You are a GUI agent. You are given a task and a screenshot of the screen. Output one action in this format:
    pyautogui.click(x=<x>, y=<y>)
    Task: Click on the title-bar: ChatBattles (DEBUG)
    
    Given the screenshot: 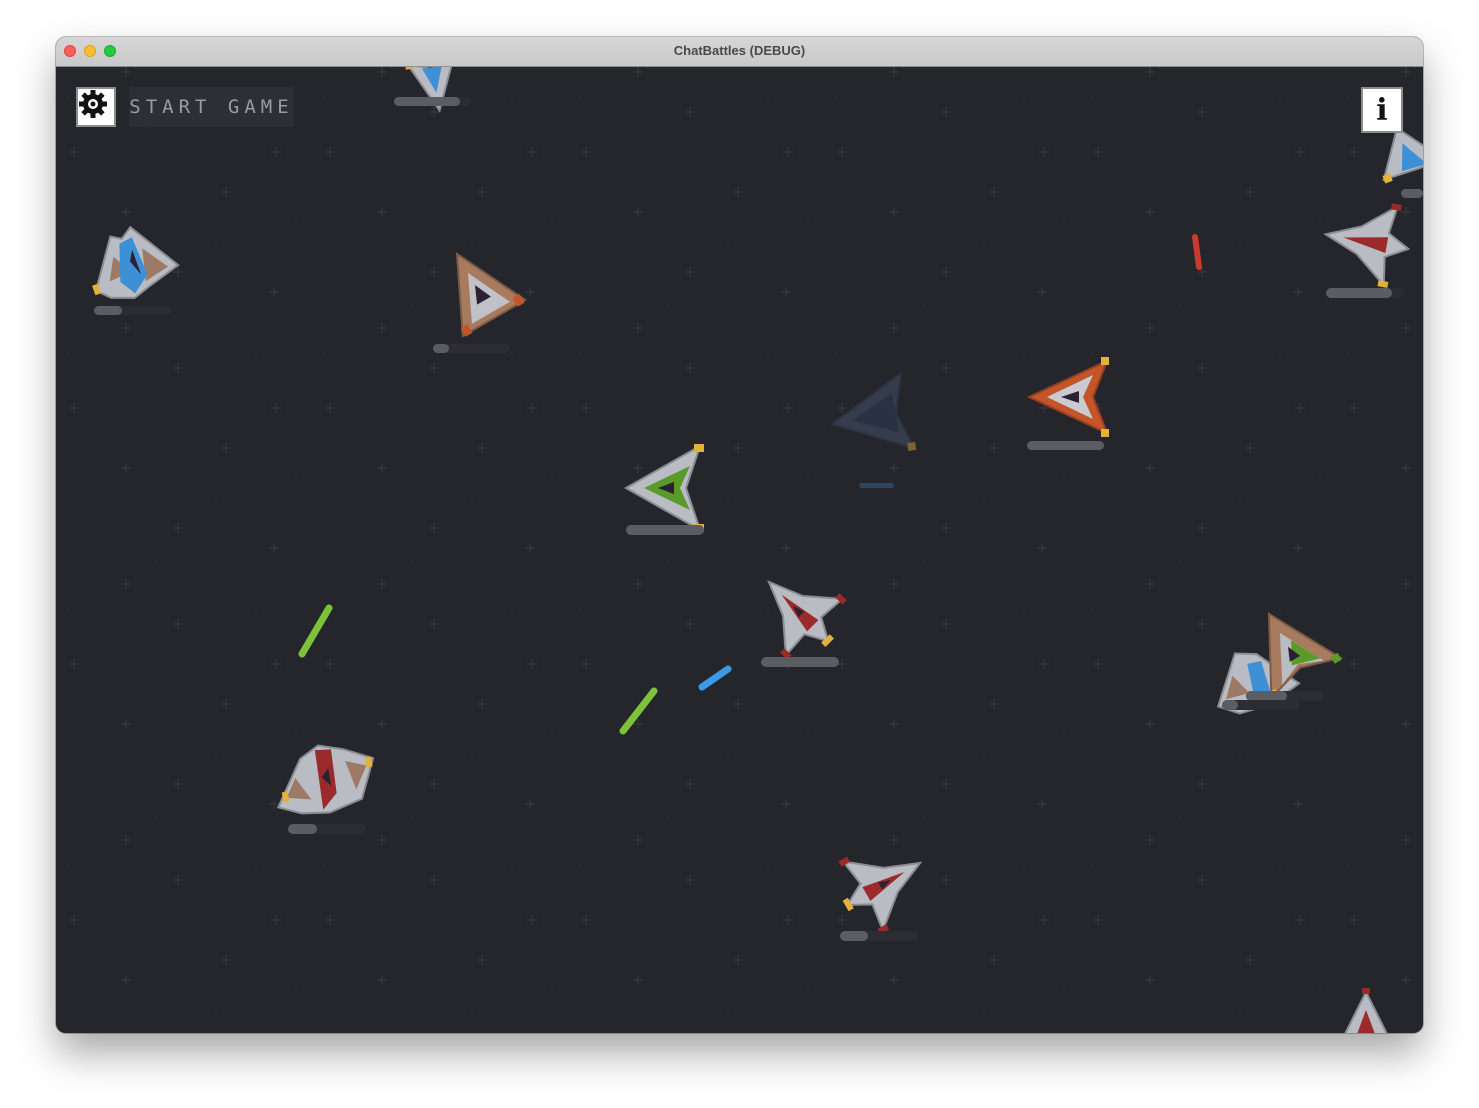 What is the action you would take?
    pyautogui.click(x=739, y=52)
    